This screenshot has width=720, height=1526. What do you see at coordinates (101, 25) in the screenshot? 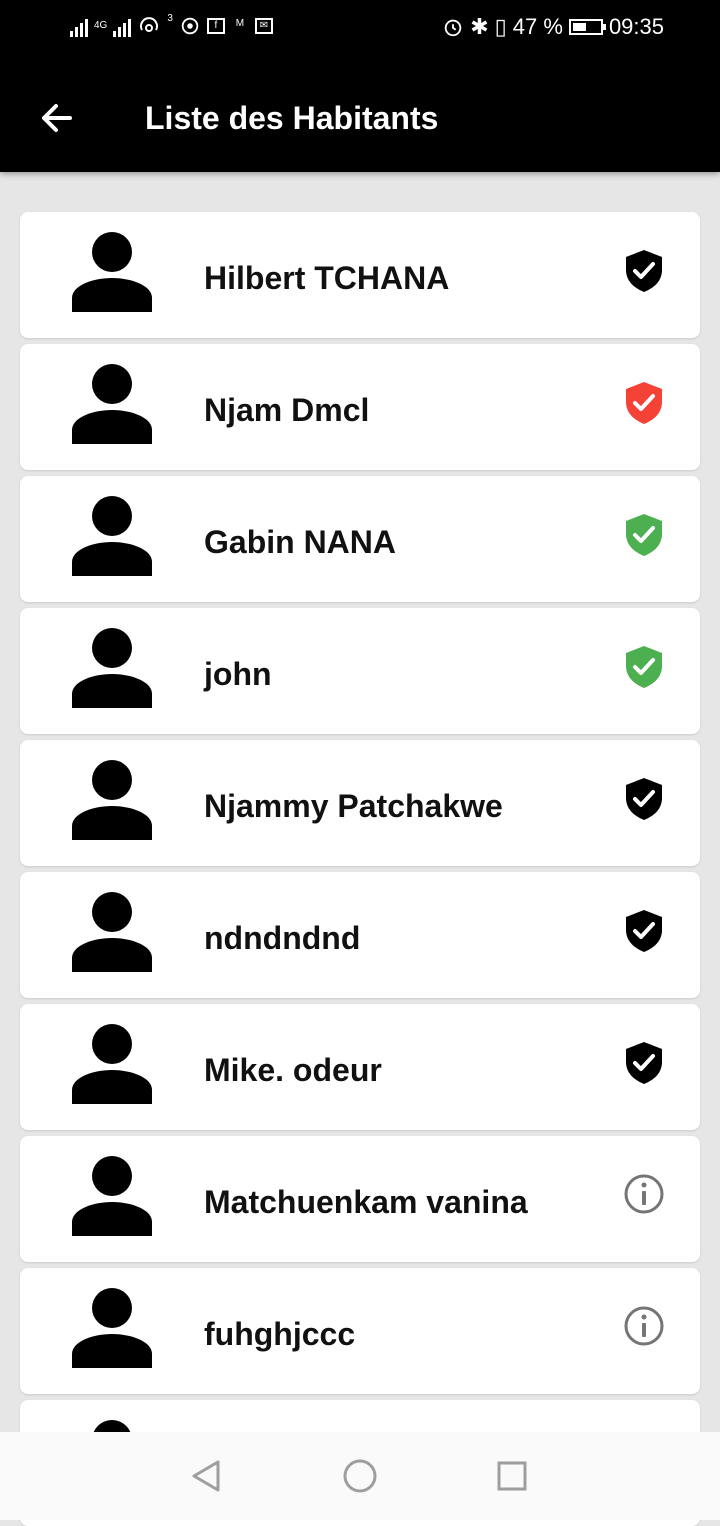
I see `network-type-label: 4G` at bounding box center [101, 25].